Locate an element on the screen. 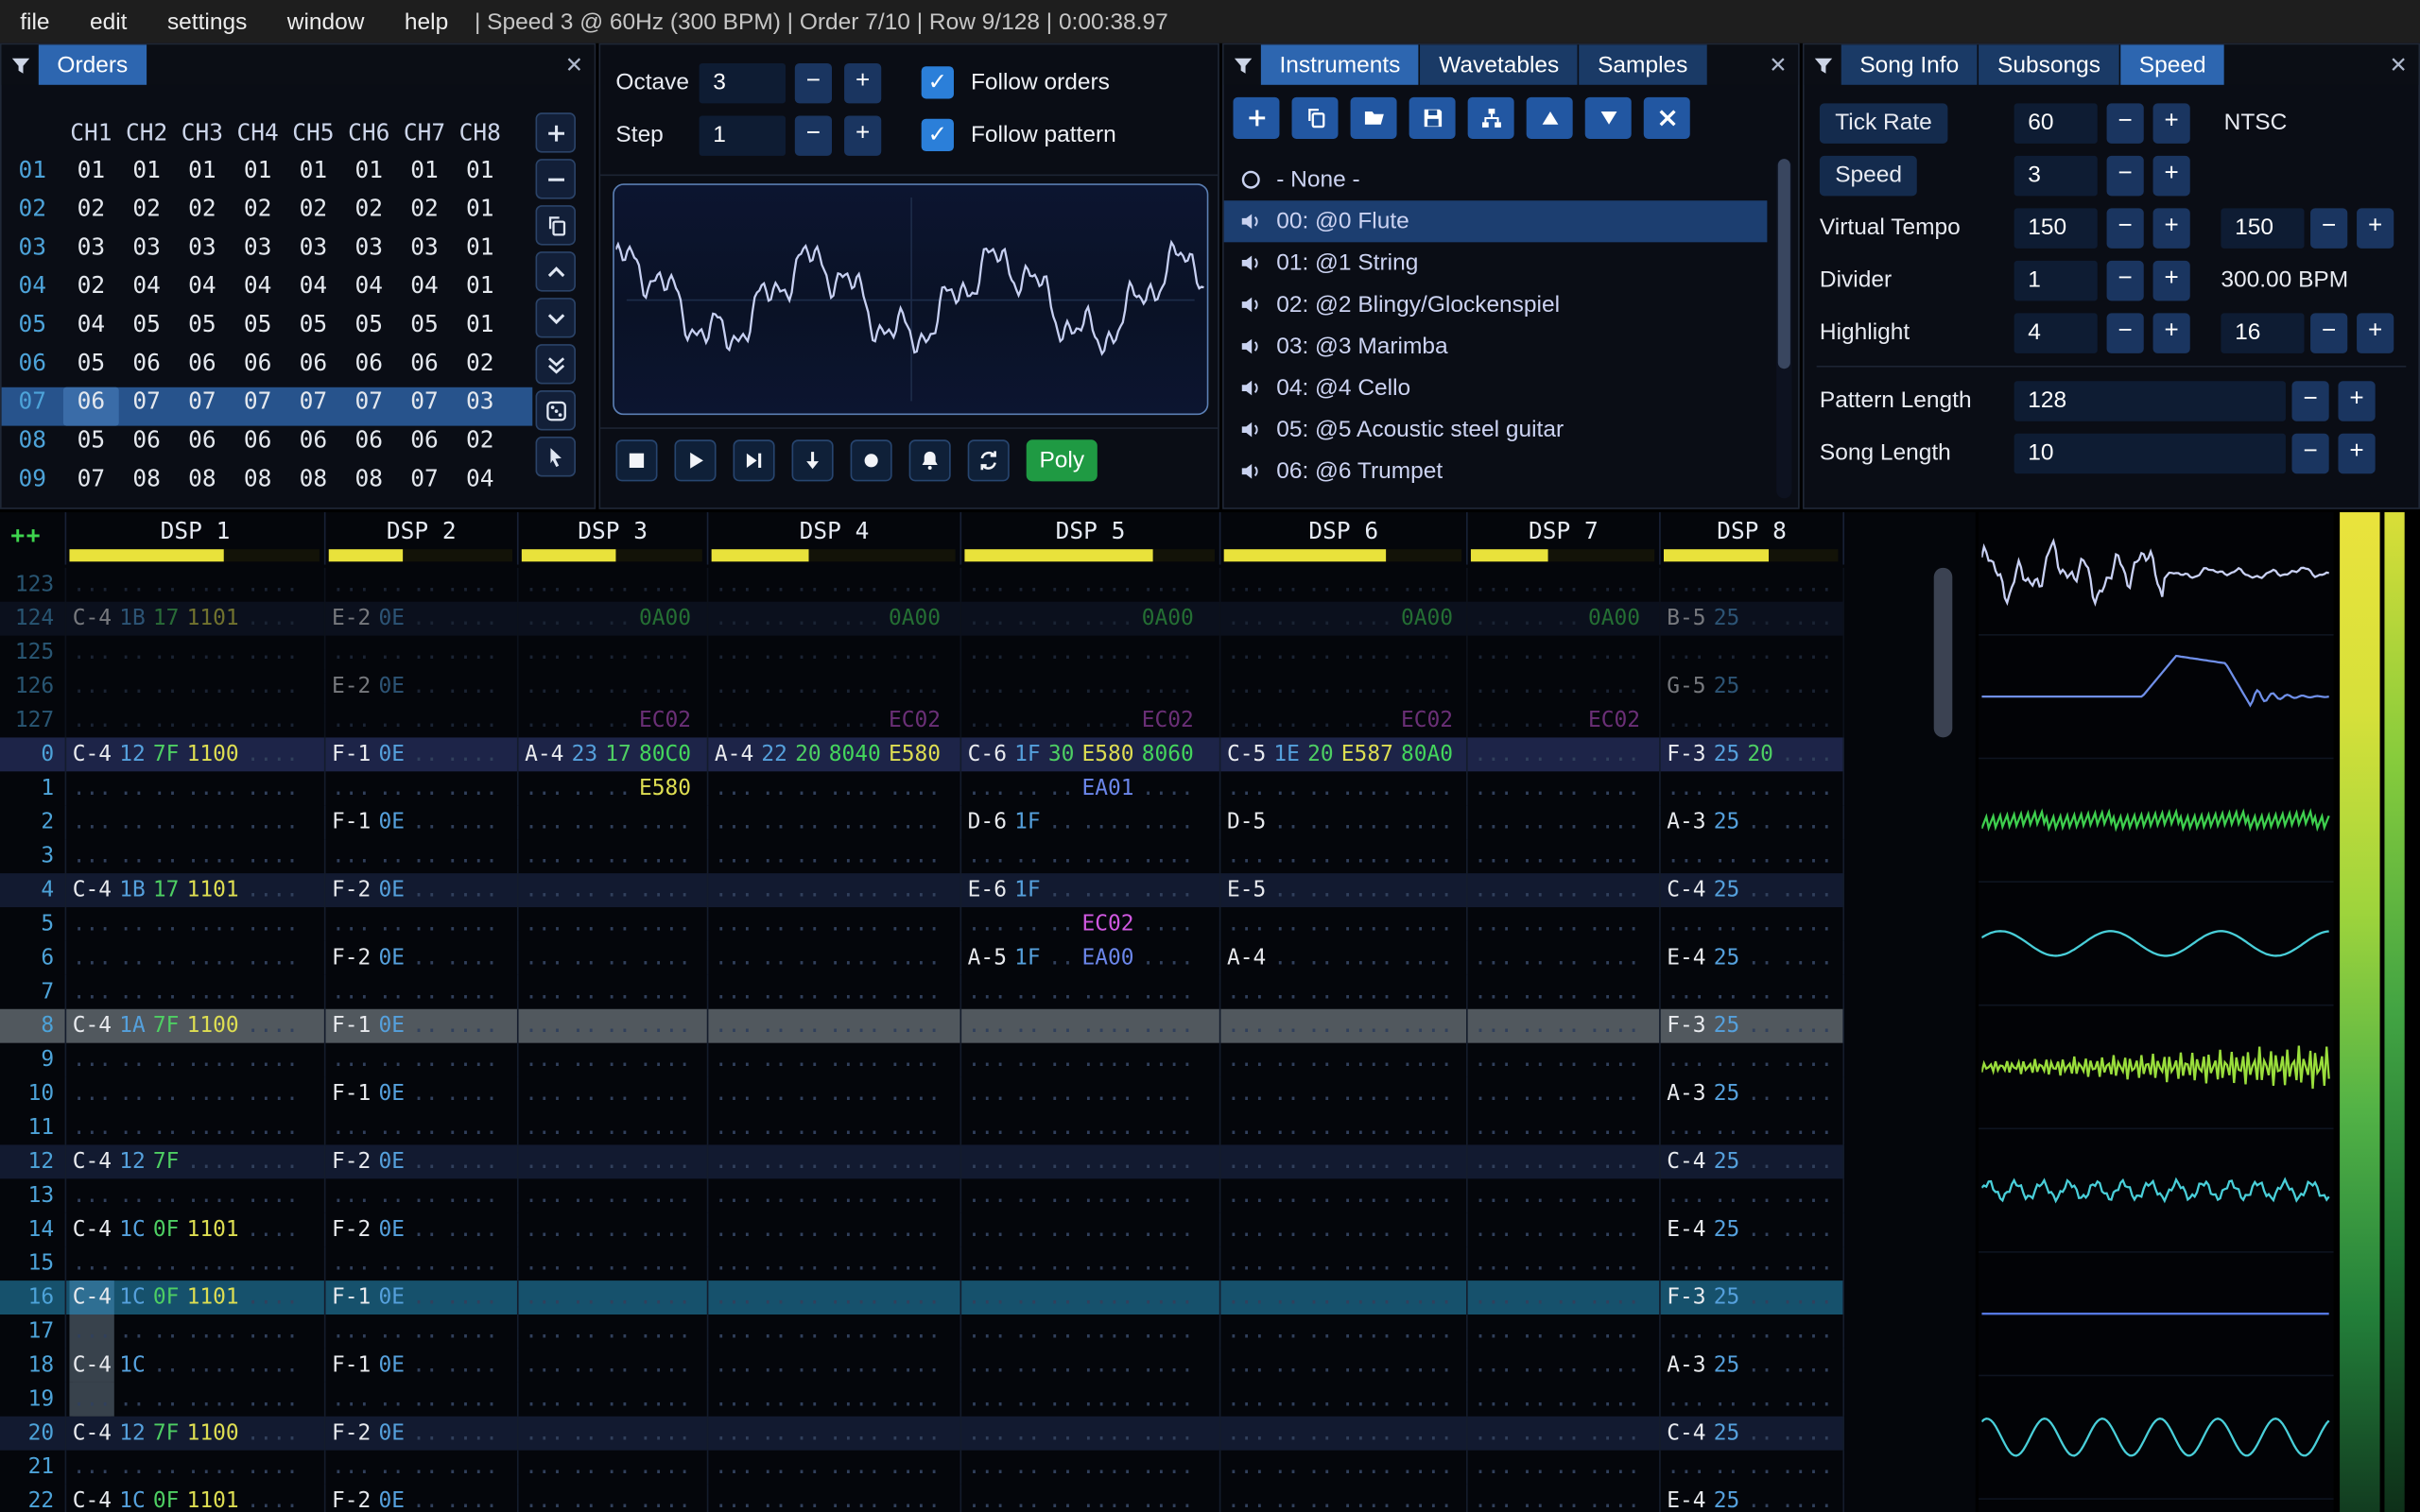  menu-help: help is located at coordinates (427, 22).